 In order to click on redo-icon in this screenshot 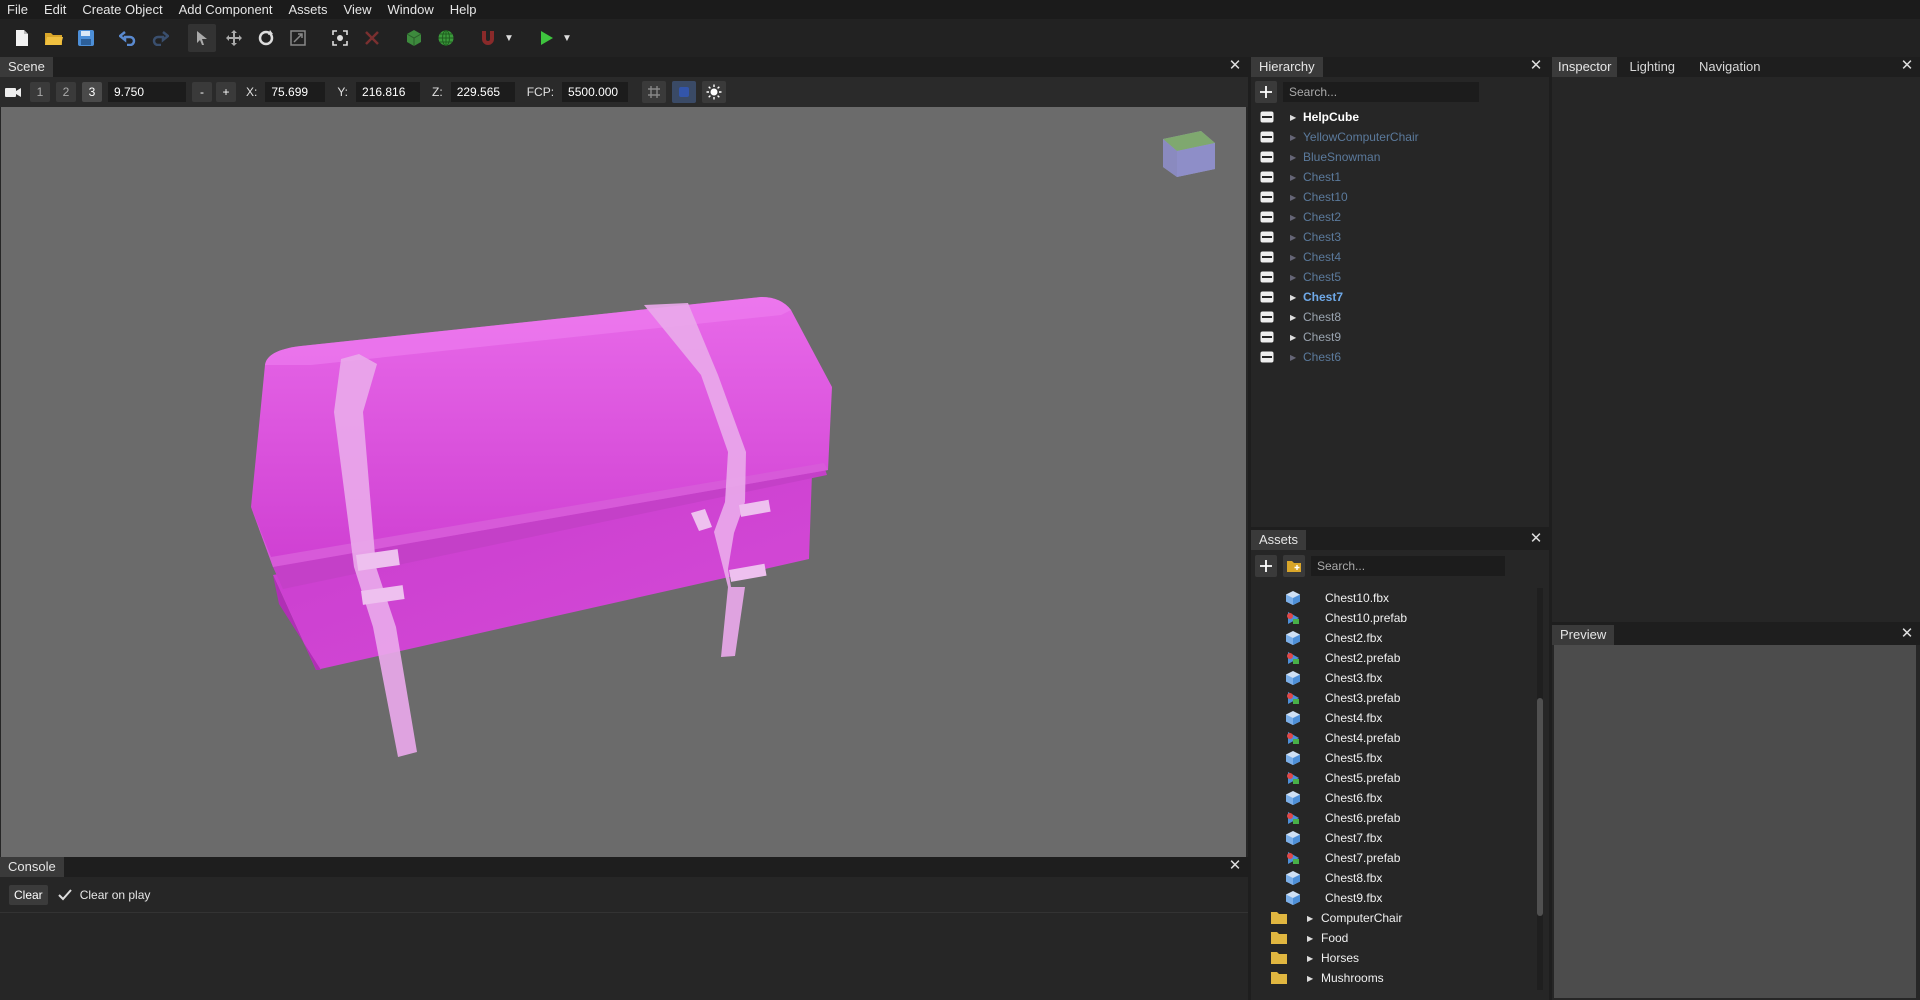, I will do `click(160, 38)`.